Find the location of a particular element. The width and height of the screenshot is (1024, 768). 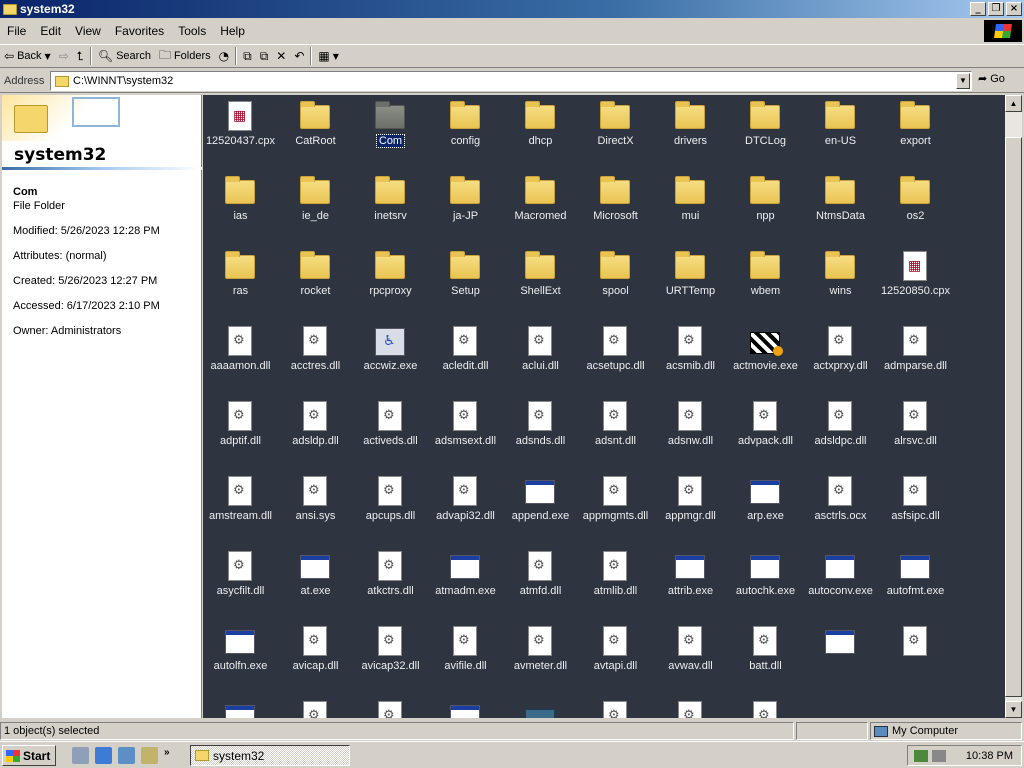

outlook-express-icon is located at coordinates (126, 755).